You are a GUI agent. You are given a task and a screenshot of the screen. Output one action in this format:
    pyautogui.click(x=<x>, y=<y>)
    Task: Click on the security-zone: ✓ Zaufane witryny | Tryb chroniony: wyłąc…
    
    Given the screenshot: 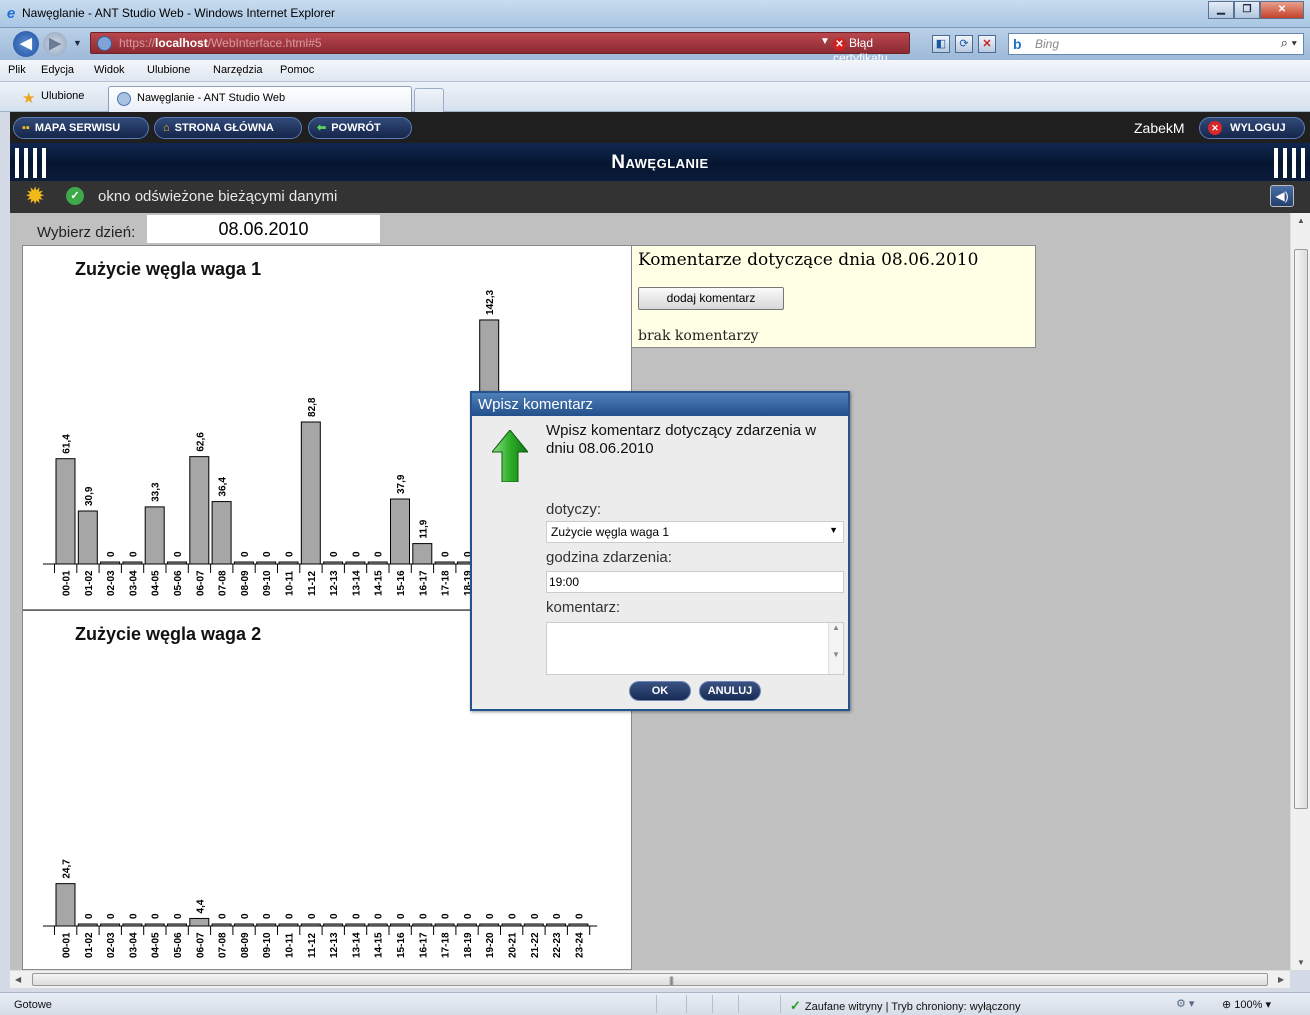 What is the action you would take?
    pyautogui.click(x=905, y=1006)
    